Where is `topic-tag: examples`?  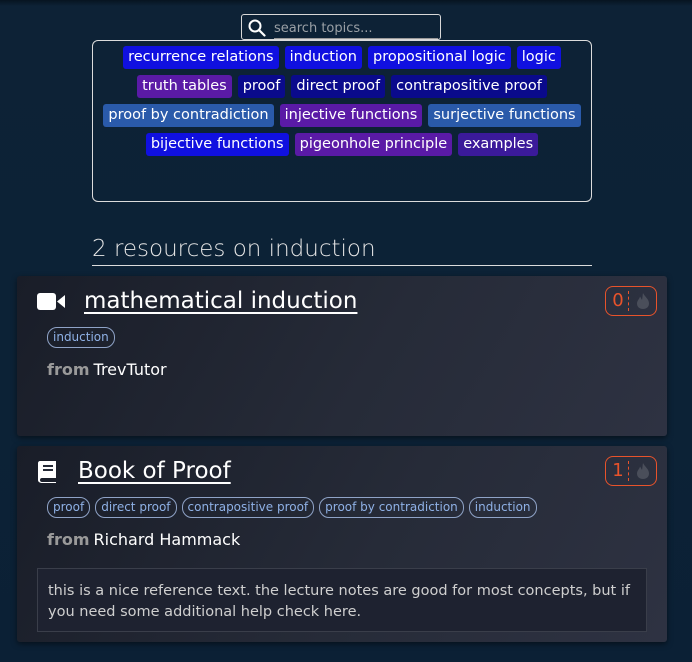 topic-tag: examples is located at coordinates (498, 144).